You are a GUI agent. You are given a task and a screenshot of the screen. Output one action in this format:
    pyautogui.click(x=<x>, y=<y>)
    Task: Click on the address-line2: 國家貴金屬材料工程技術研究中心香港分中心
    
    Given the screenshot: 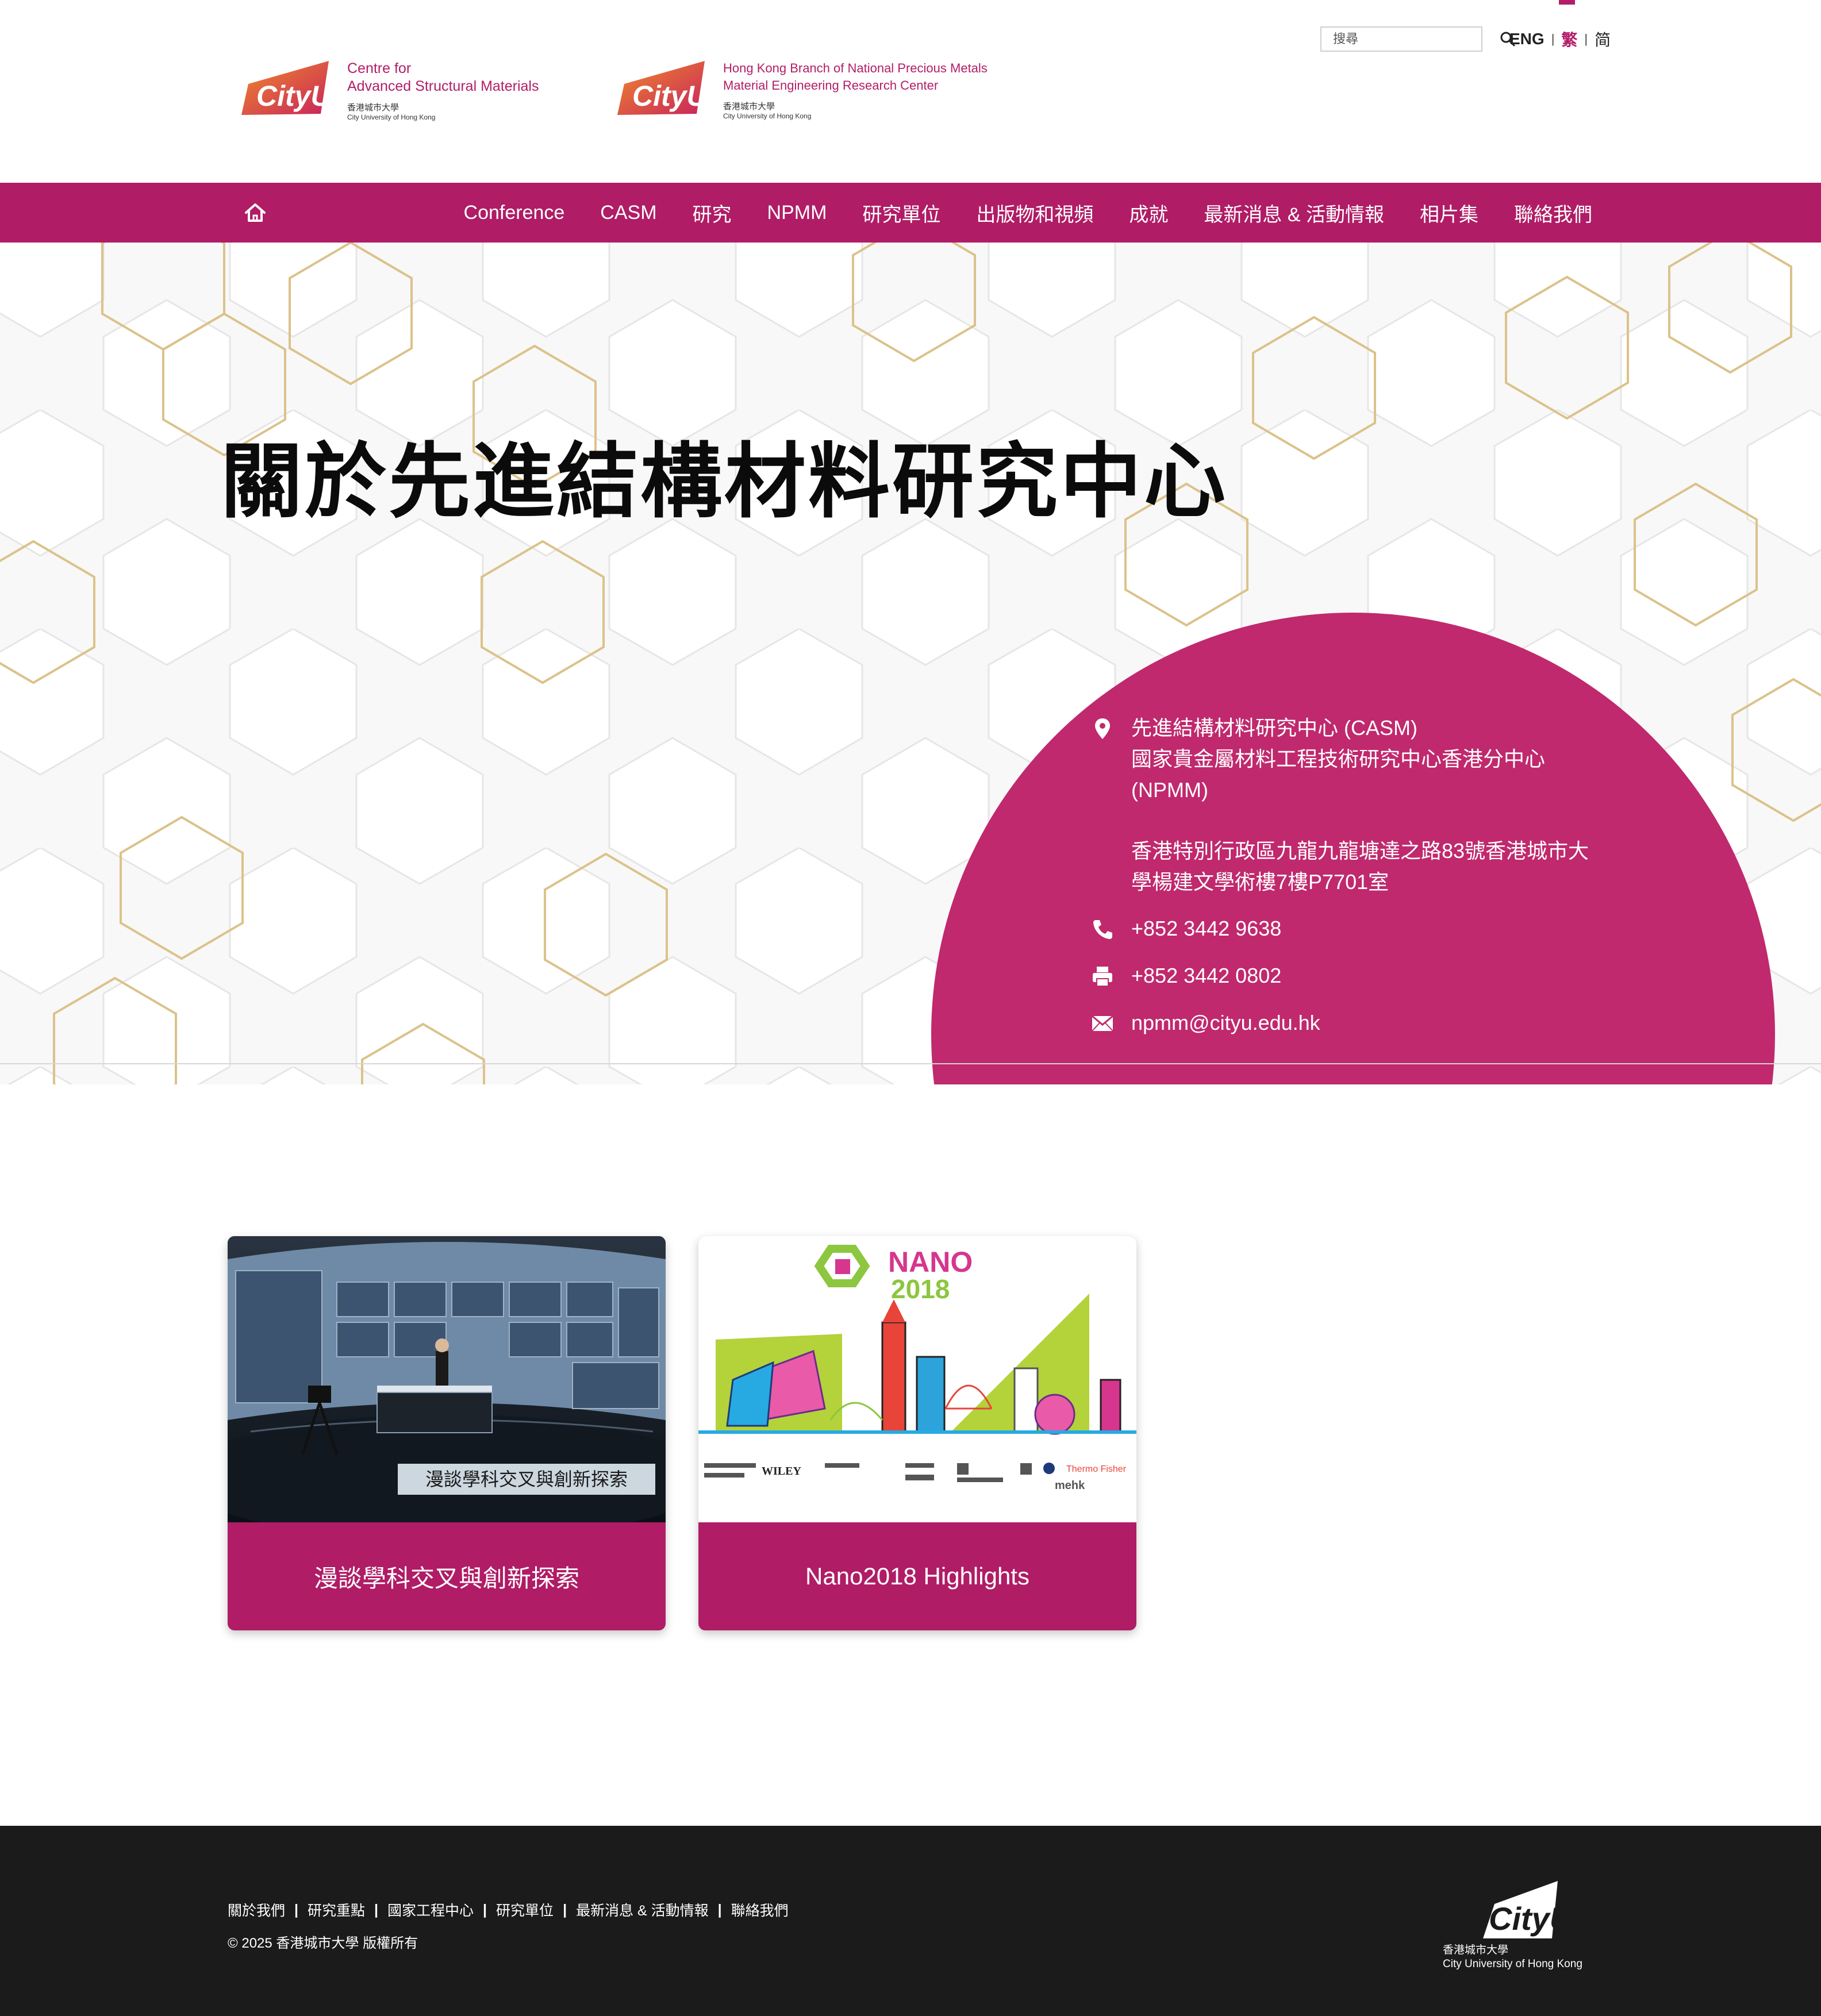 What is the action you would take?
    pyautogui.click(x=1338, y=759)
    